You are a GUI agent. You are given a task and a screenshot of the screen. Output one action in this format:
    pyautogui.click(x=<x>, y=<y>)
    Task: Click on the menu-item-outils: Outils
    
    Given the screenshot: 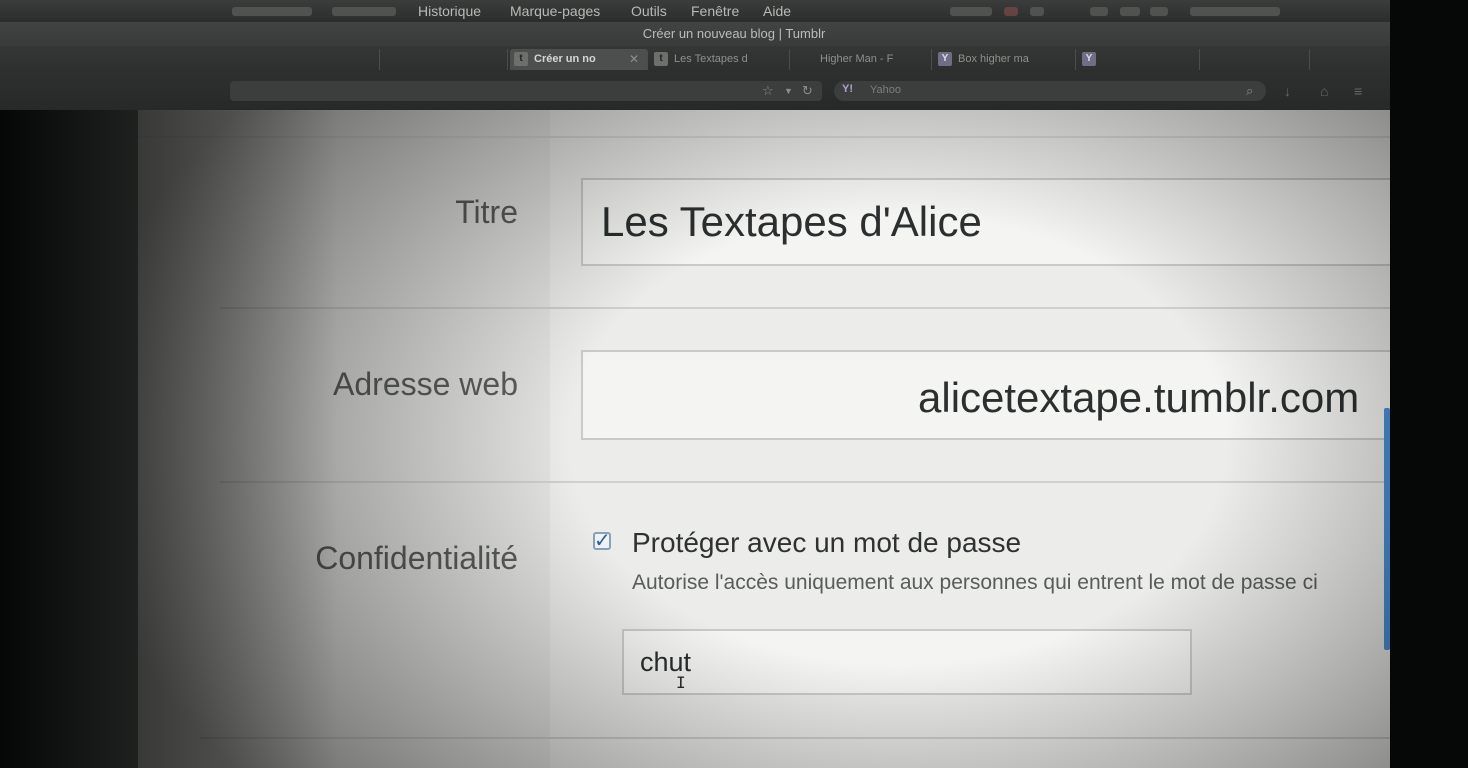 What is the action you would take?
    pyautogui.click(x=649, y=11)
    